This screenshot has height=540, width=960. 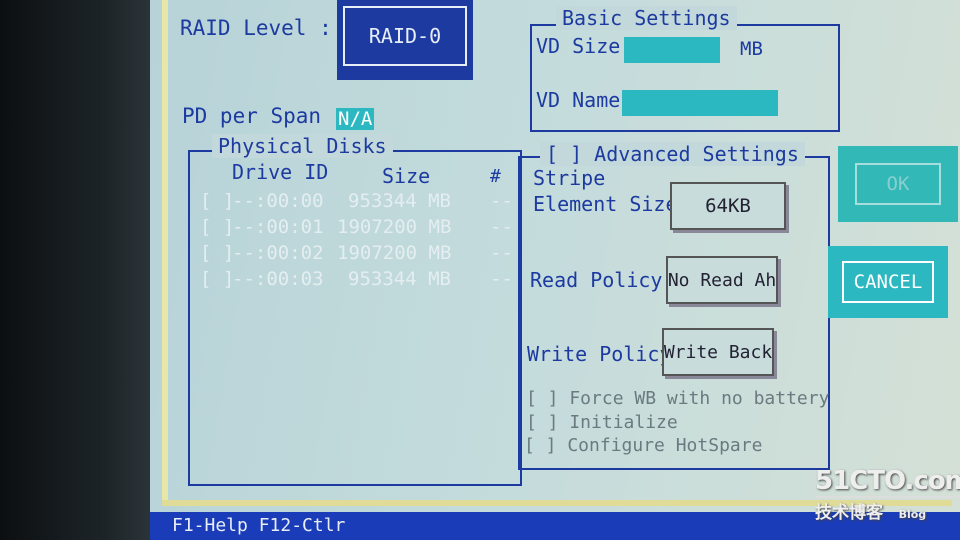 I want to click on vd-name-input, so click(x=700, y=103).